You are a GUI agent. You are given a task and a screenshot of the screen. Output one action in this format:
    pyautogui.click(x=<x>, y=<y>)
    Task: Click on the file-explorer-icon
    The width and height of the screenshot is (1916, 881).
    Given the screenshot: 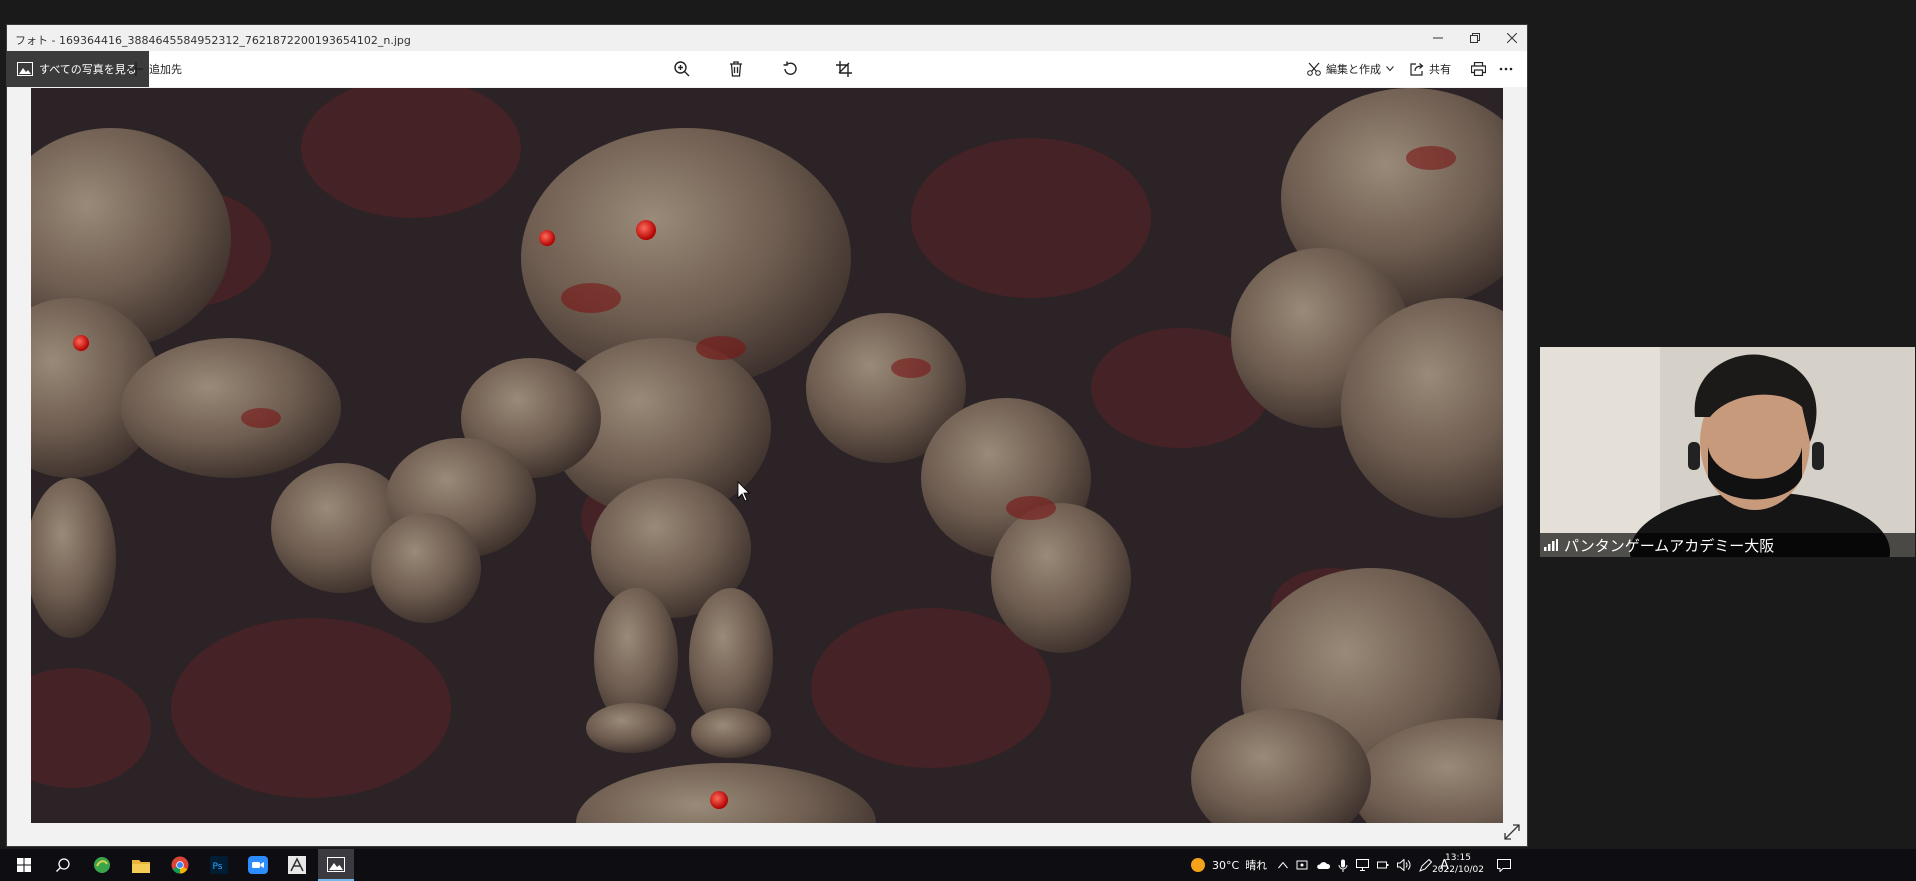 What is the action you would take?
    pyautogui.click(x=141, y=866)
    